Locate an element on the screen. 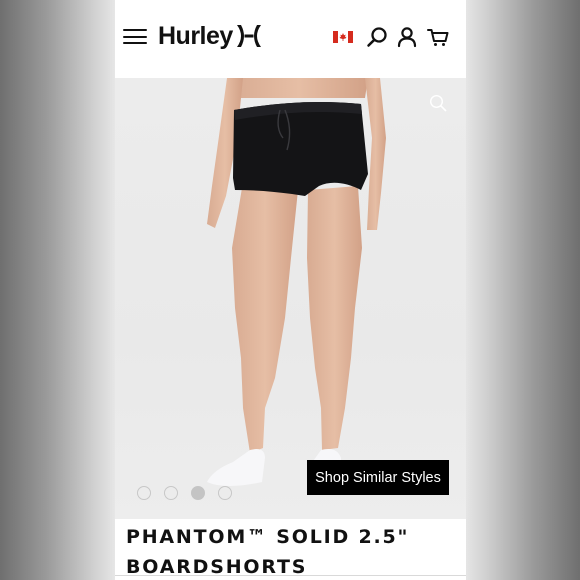 The image size is (580, 580). user-icon is located at coordinates (407, 37).